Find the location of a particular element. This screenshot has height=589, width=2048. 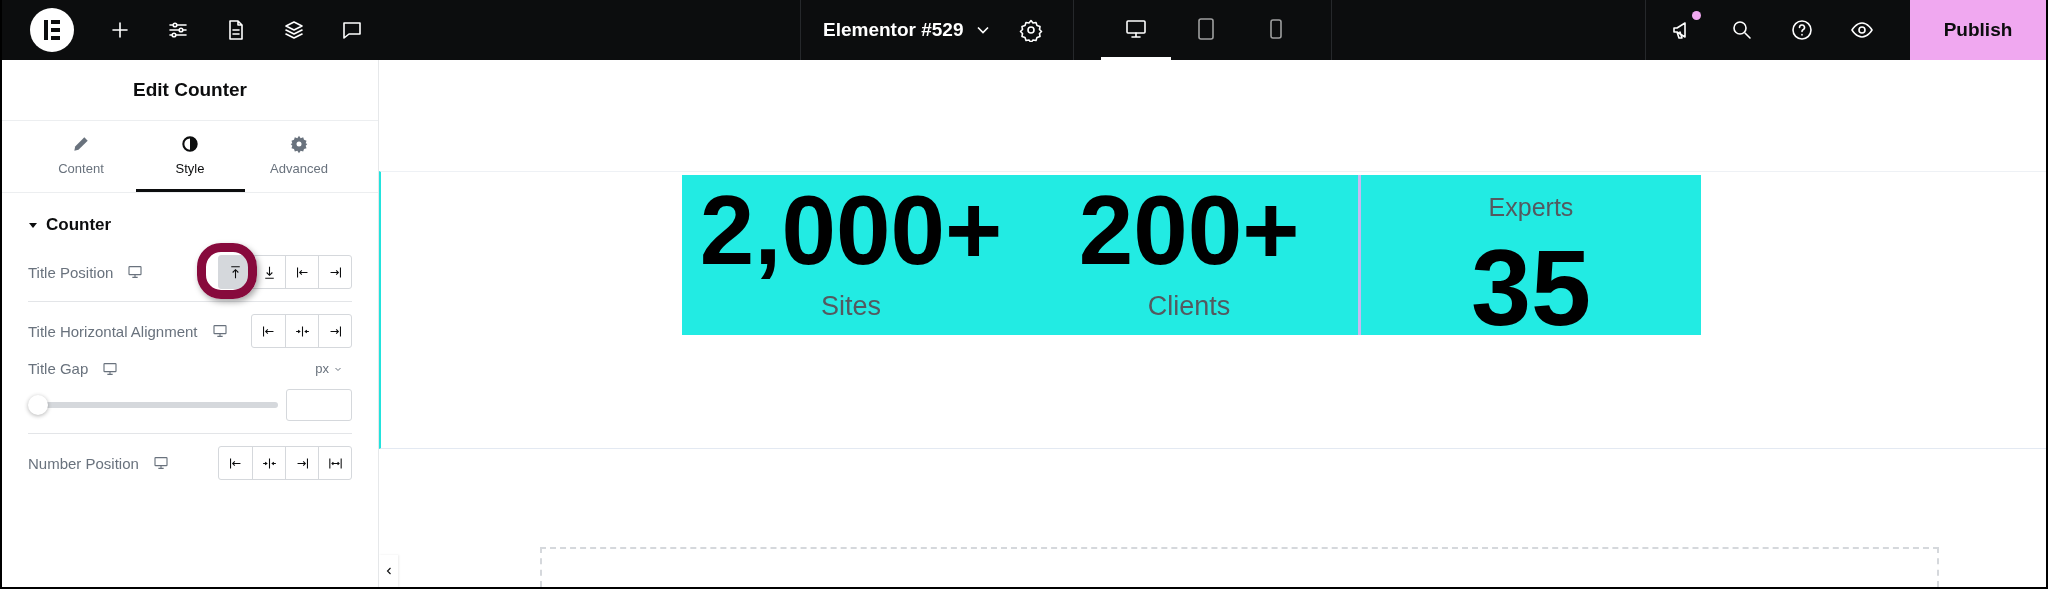

counter-number: 200+ is located at coordinates (1189, 230).